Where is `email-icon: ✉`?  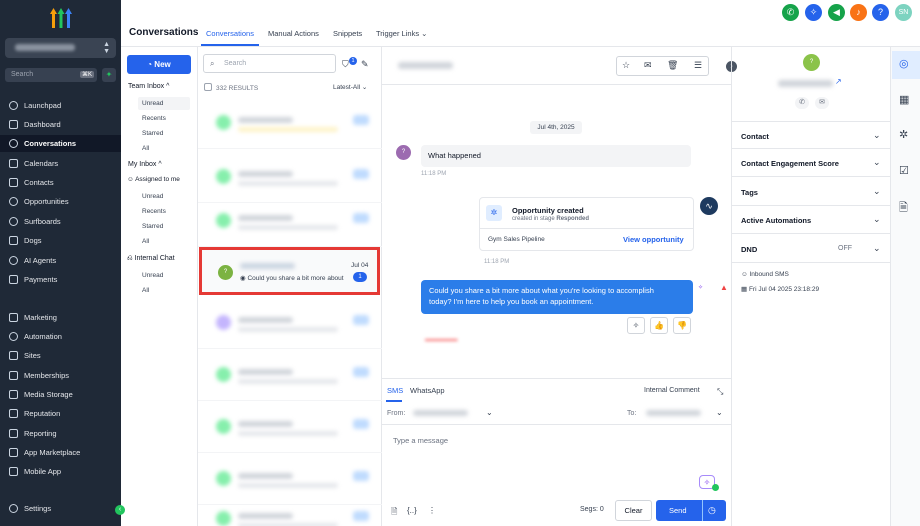 email-icon: ✉ is located at coordinates (822, 103).